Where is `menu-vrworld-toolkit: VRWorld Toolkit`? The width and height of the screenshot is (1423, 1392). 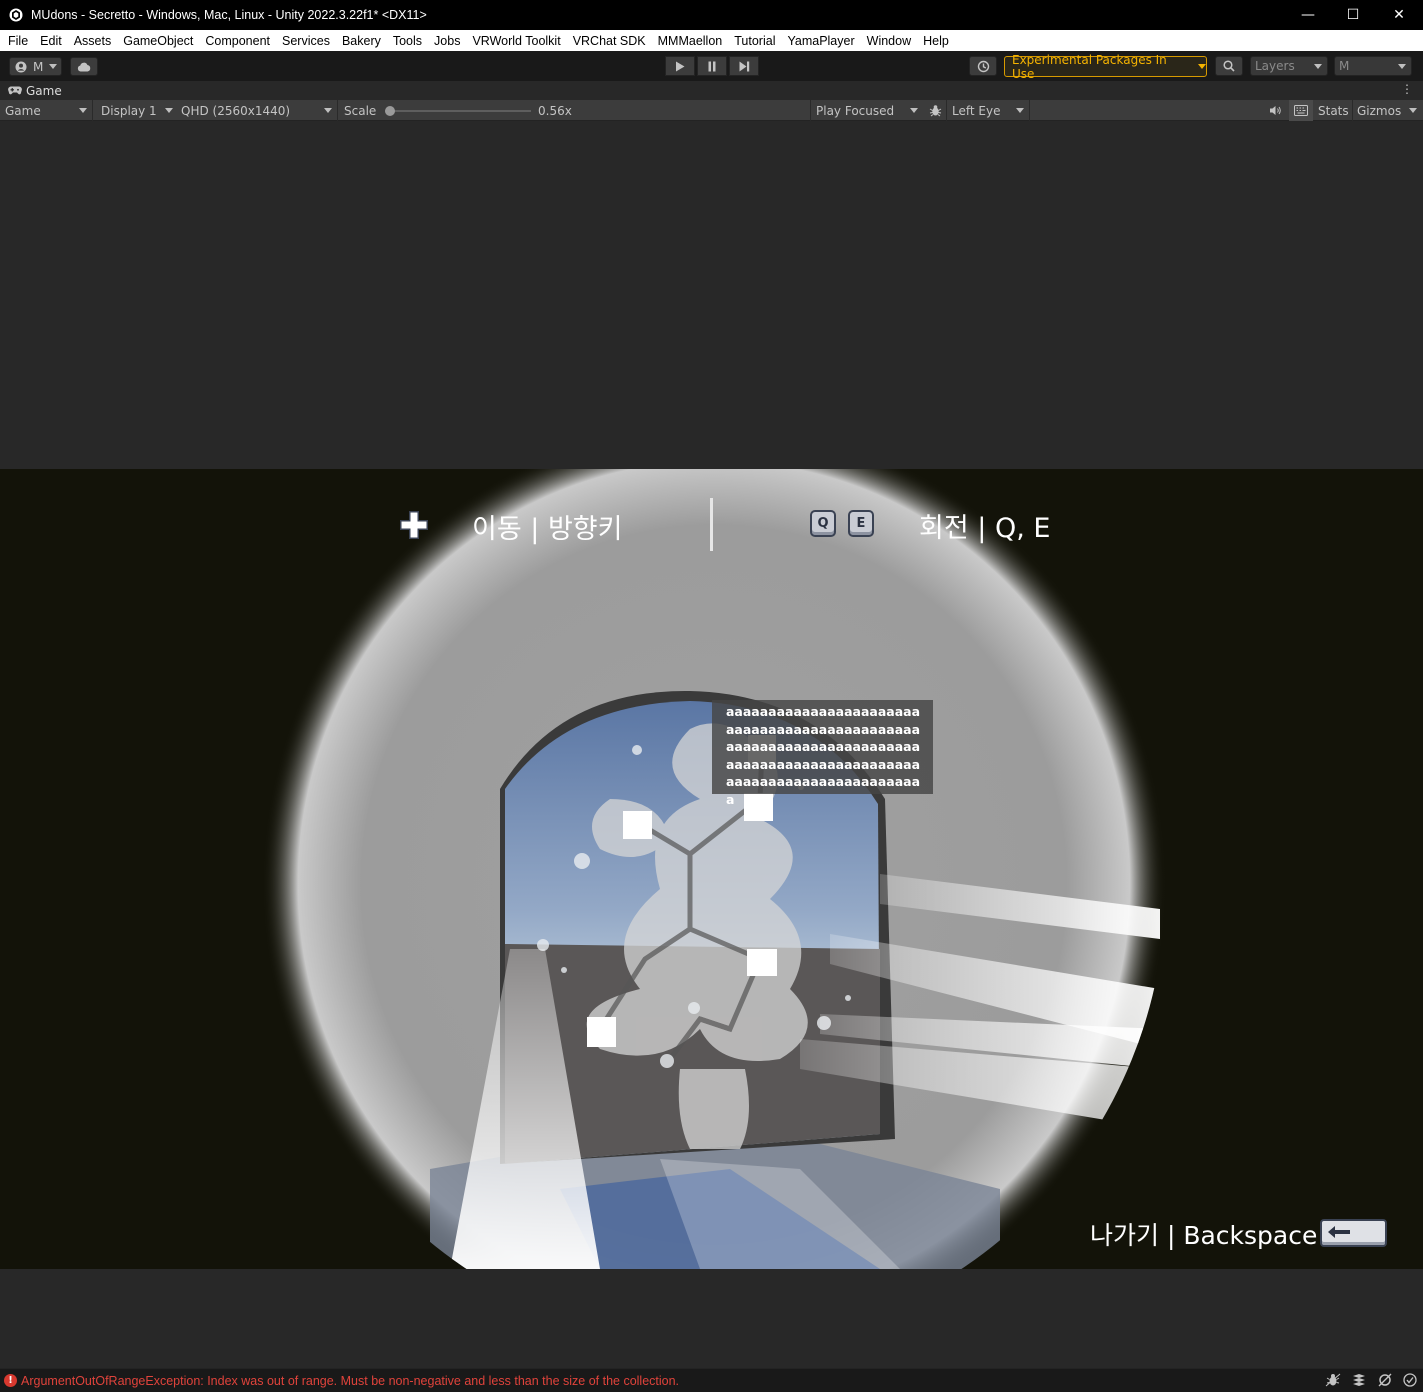
menu-vrworld-toolkit: VRWorld Toolkit is located at coordinates (516, 41).